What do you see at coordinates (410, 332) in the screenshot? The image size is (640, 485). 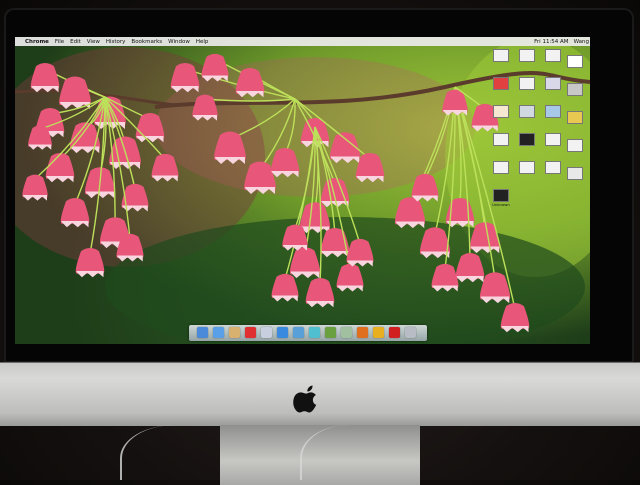 I see `trash-icon` at bounding box center [410, 332].